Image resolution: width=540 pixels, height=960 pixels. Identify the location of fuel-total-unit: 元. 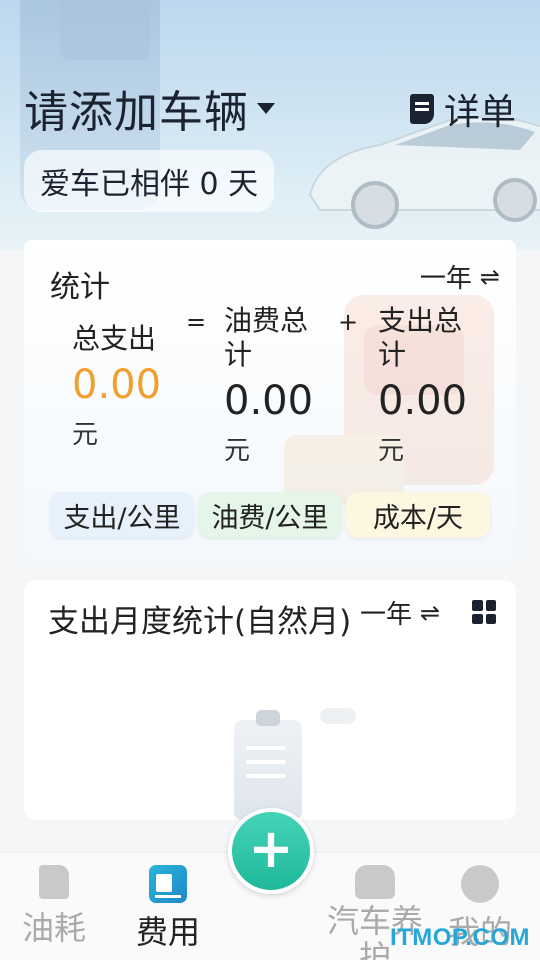
(237, 451).